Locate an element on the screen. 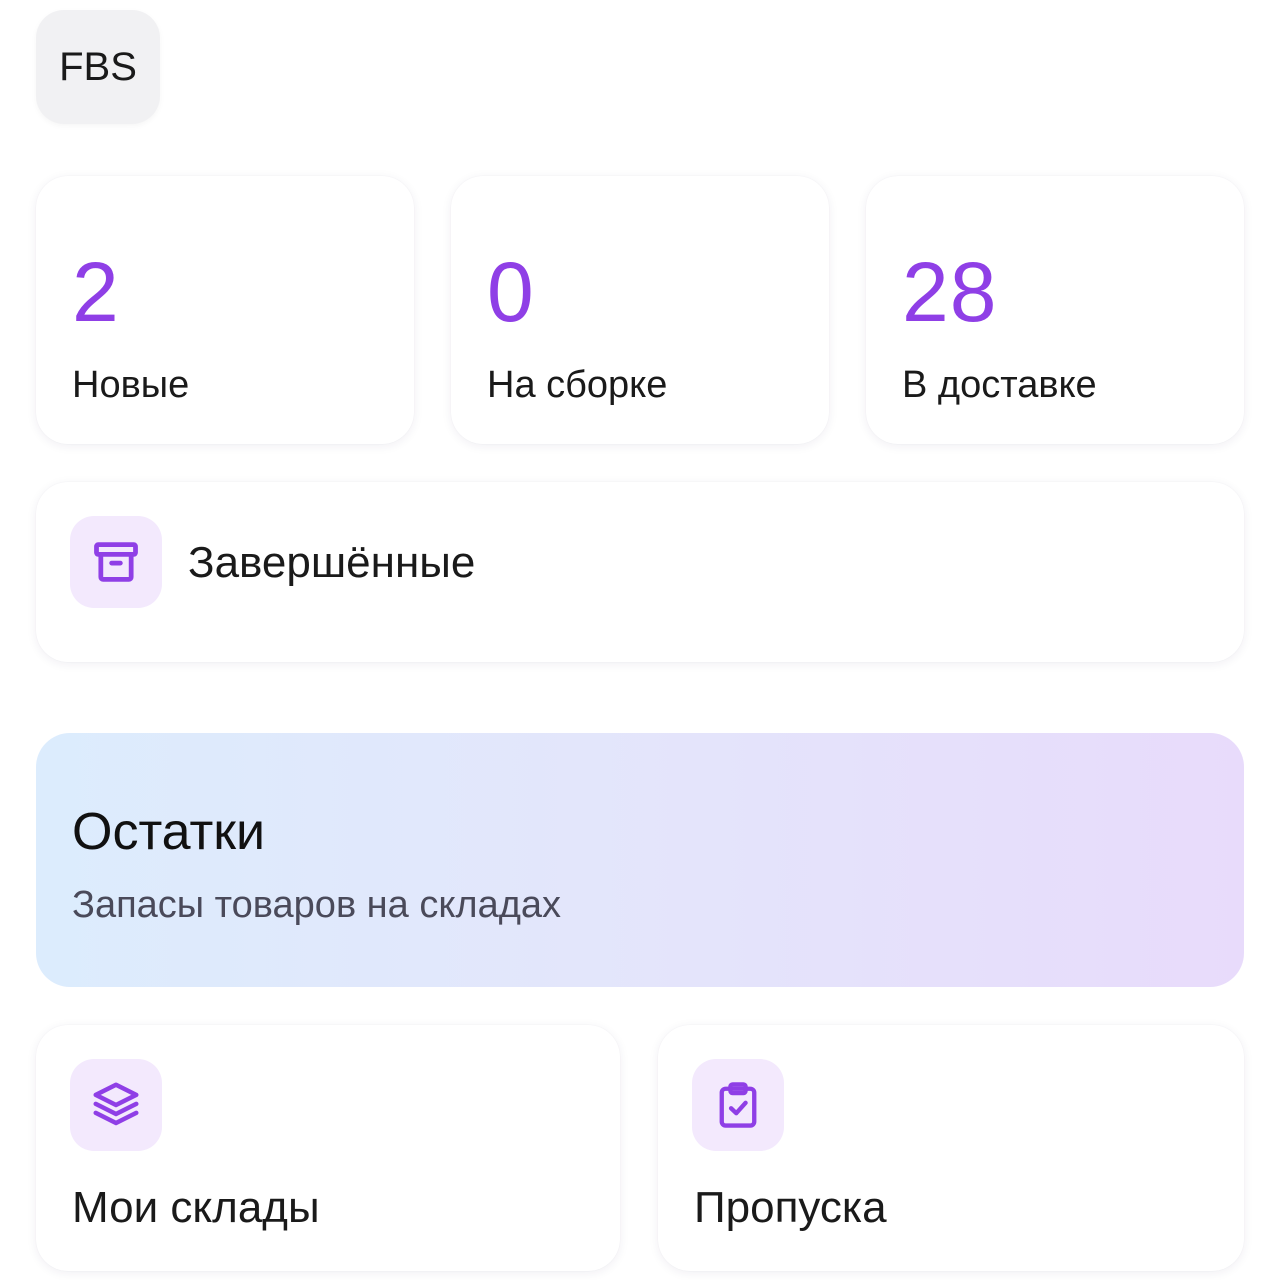 This screenshot has height=1280, width=1280. fbs-chip-label: FBS is located at coordinates (98, 66).